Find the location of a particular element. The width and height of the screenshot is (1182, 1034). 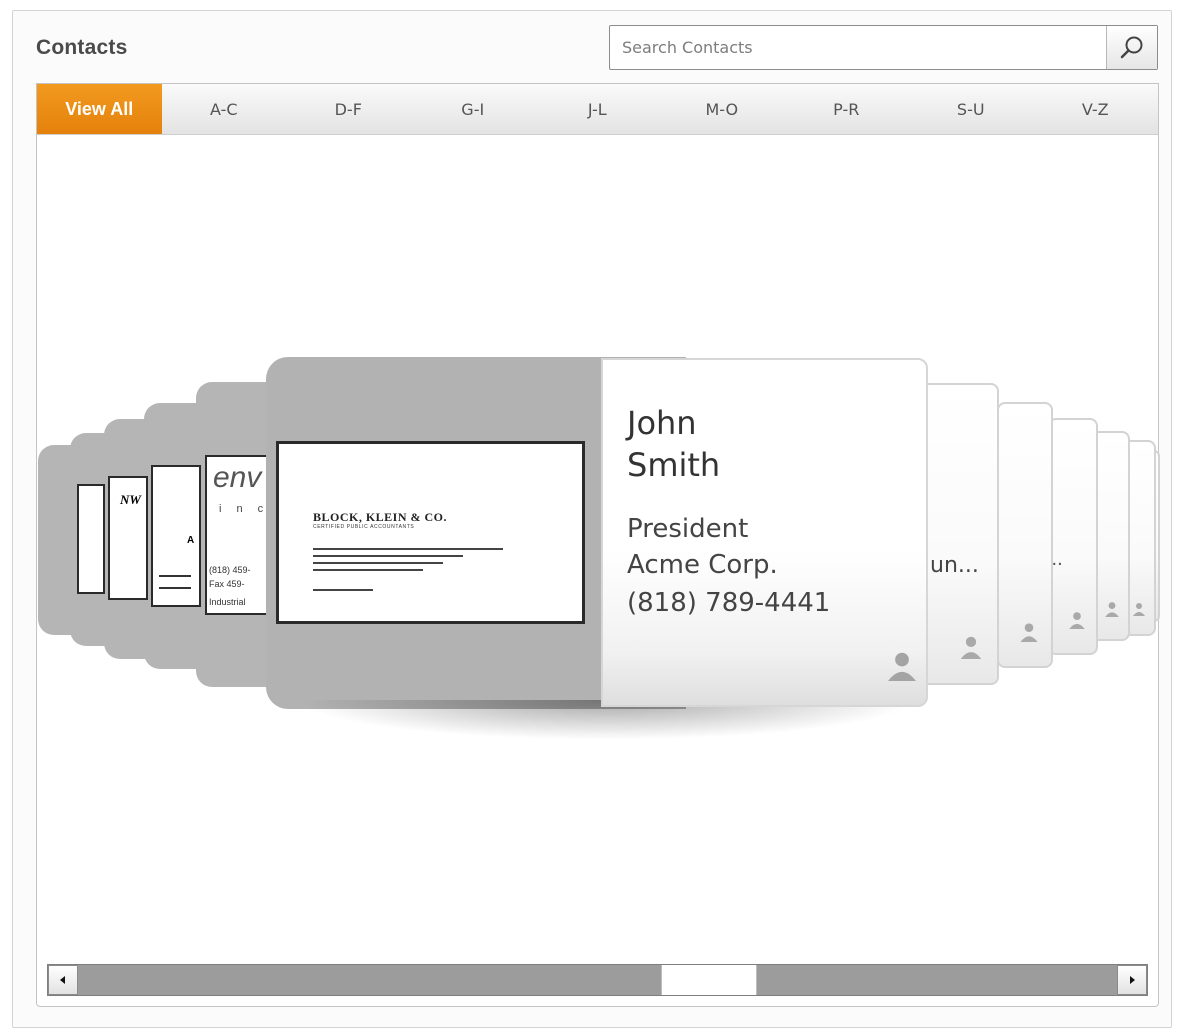

contact-first-name: John is located at coordinates (662, 423).